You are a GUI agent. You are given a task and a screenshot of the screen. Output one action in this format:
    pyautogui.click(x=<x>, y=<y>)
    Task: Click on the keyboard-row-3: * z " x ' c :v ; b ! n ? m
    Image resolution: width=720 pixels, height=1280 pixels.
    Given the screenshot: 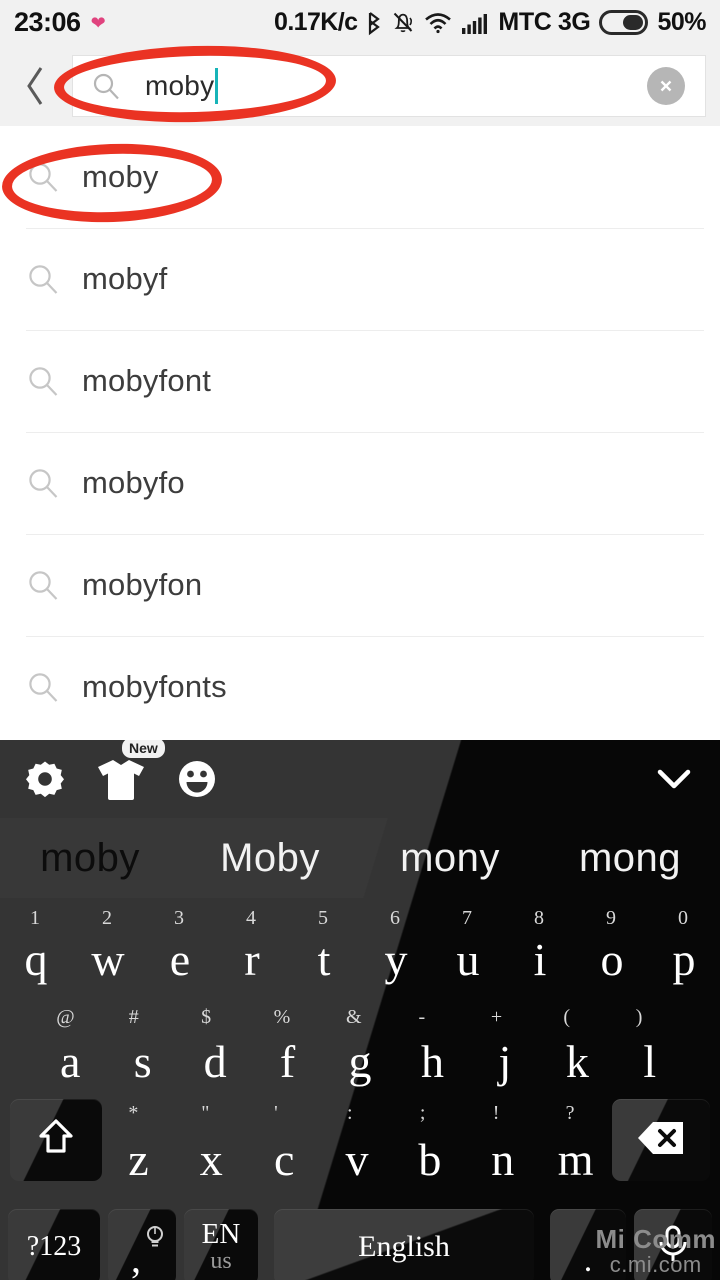 What is the action you would take?
    pyautogui.click(x=360, y=1149)
    